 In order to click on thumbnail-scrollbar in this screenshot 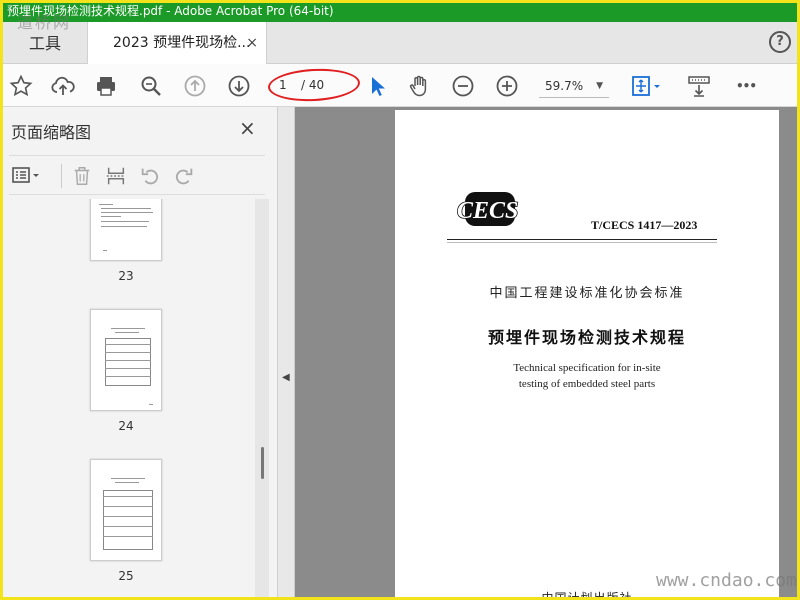, I will do `click(262, 398)`.